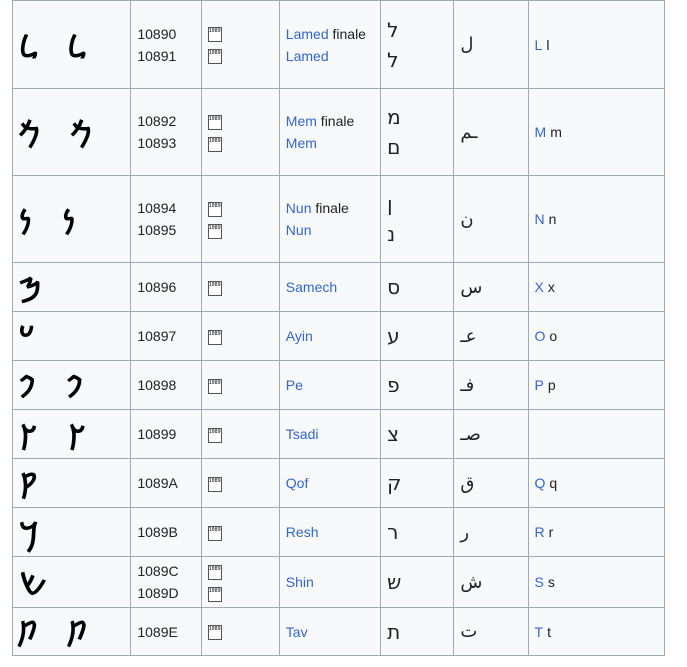  Describe the element at coordinates (596, 219) in the screenshot. I see `latin-cell: Nn` at that location.